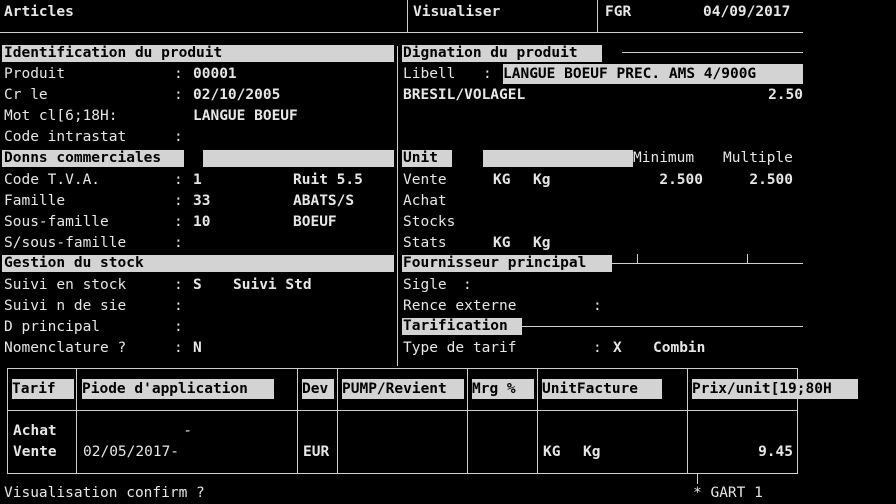 The width and height of the screenshot is (896, 504). What do you see at coordinates (328, 180) in the screenshot?
I see `field-extra-tva: Ruit 5.5` at bounding box center [328, 180].